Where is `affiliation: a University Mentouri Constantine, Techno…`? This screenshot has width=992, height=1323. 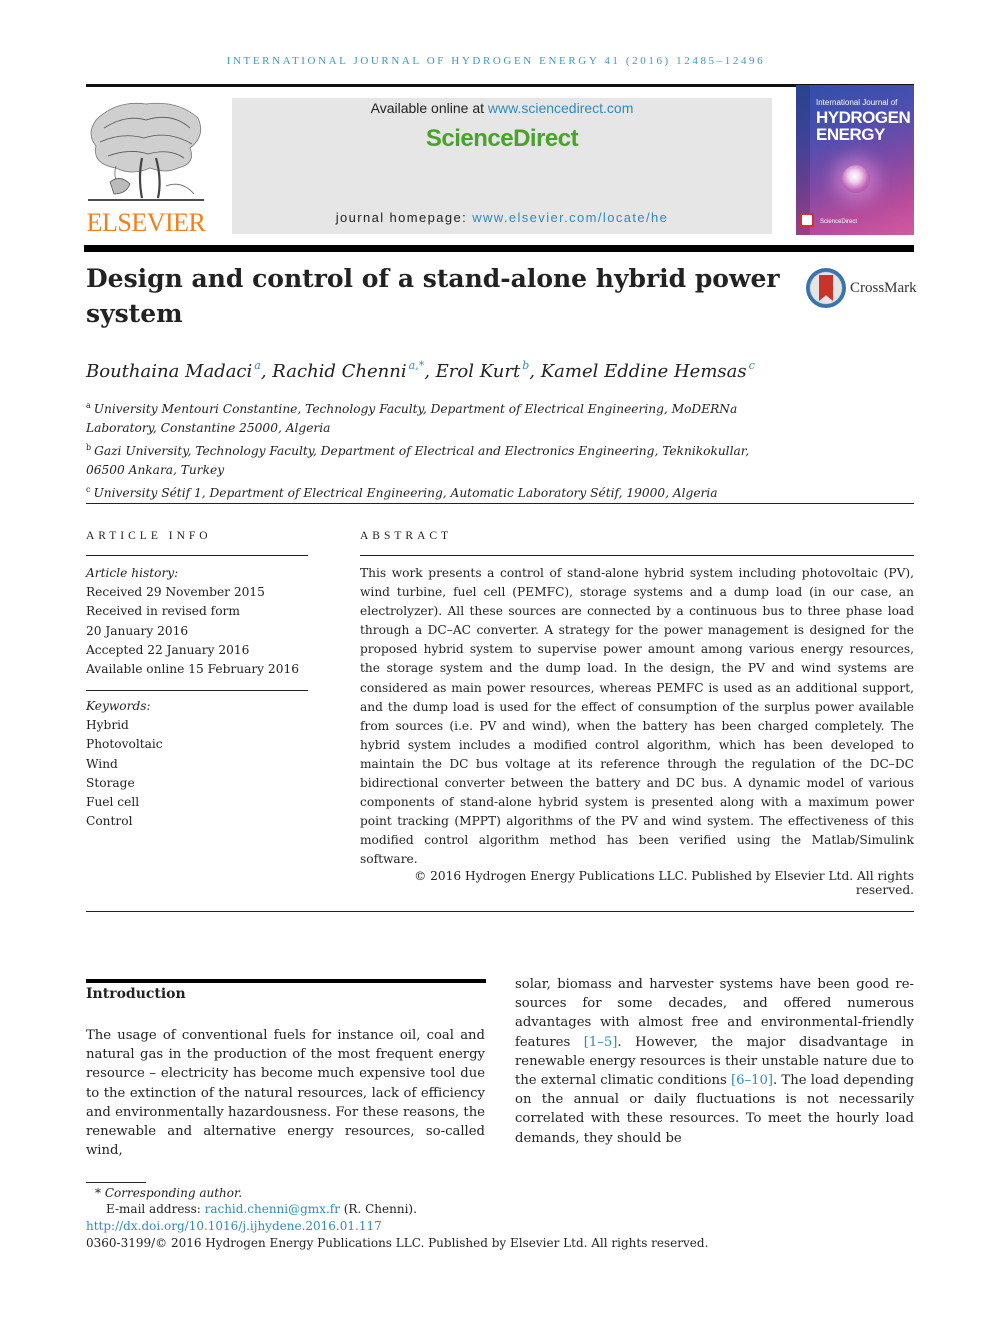 affiliation: a University Mentouri Constantine, Techno… is located at coordinates (436, 417).